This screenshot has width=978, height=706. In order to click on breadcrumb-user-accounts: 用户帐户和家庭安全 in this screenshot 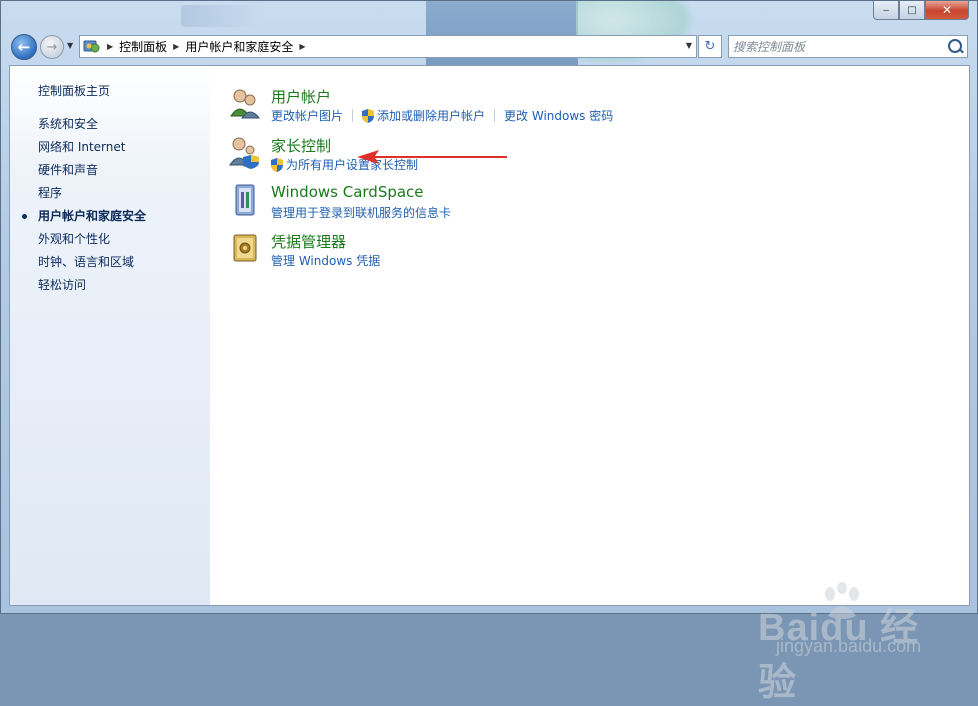, I will do `click(239, 46)`.